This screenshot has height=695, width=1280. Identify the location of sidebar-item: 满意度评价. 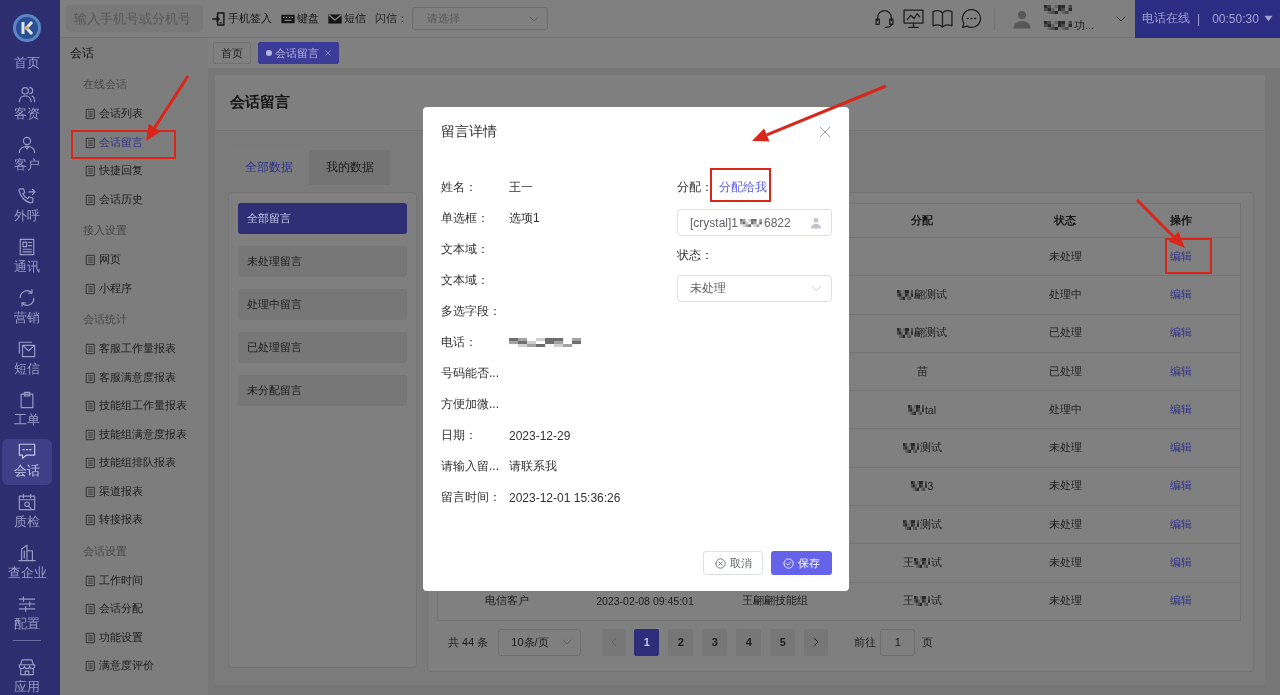
(134, 666).